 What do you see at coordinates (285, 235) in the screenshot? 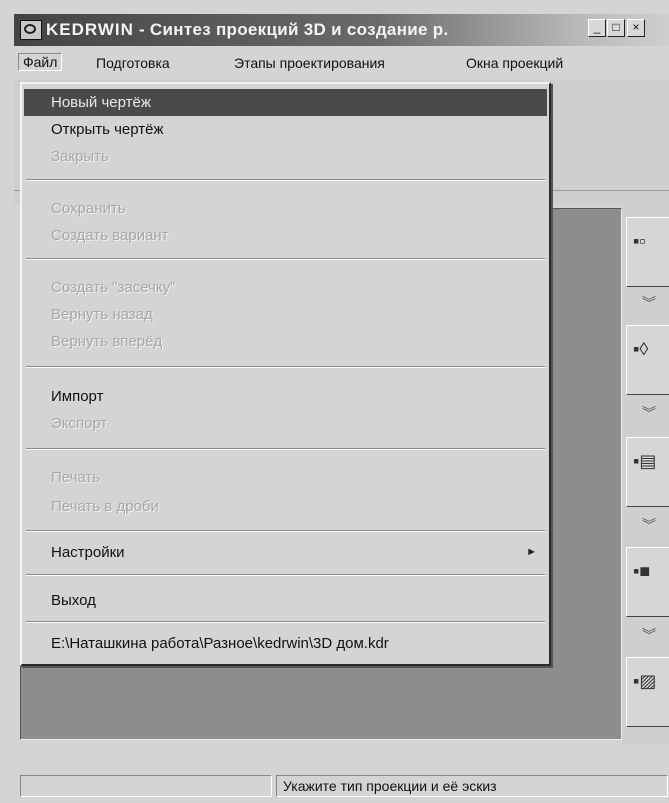
I see `menu-item-create-variant: Создать вариант` at bounding box center [285, 235].